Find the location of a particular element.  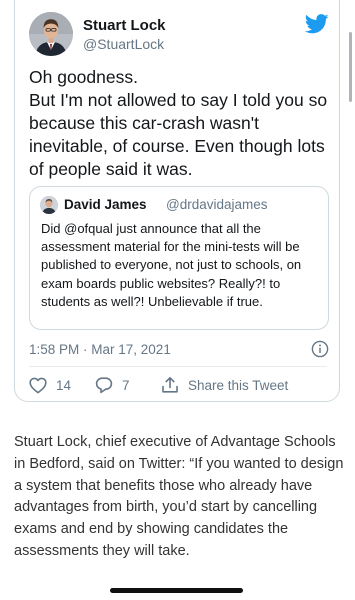

tweet-actions: 14 7 Share this Tweet is located at coordinates (179, 385).